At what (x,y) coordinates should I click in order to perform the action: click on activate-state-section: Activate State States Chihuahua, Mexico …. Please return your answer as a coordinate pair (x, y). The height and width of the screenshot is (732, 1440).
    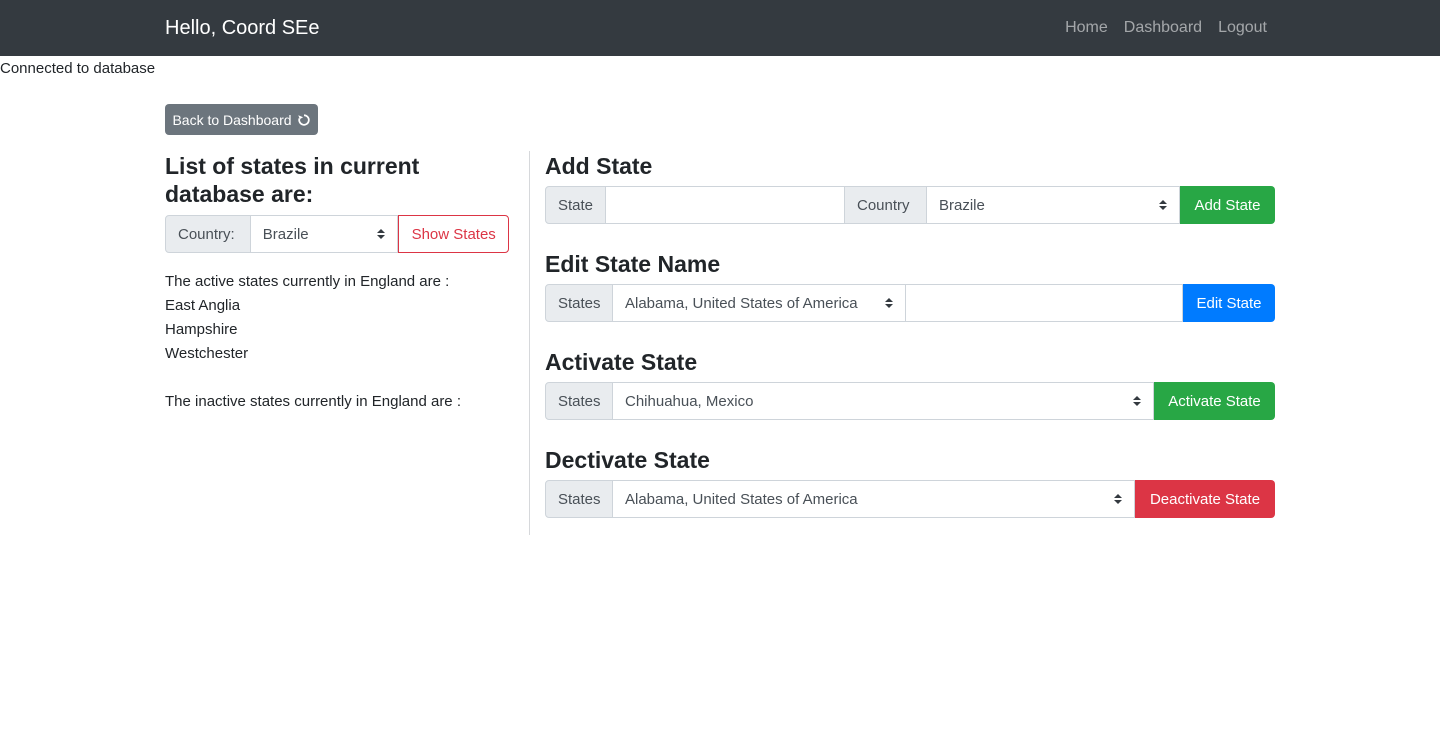
    Looking at the image, I should click on (910, 384).